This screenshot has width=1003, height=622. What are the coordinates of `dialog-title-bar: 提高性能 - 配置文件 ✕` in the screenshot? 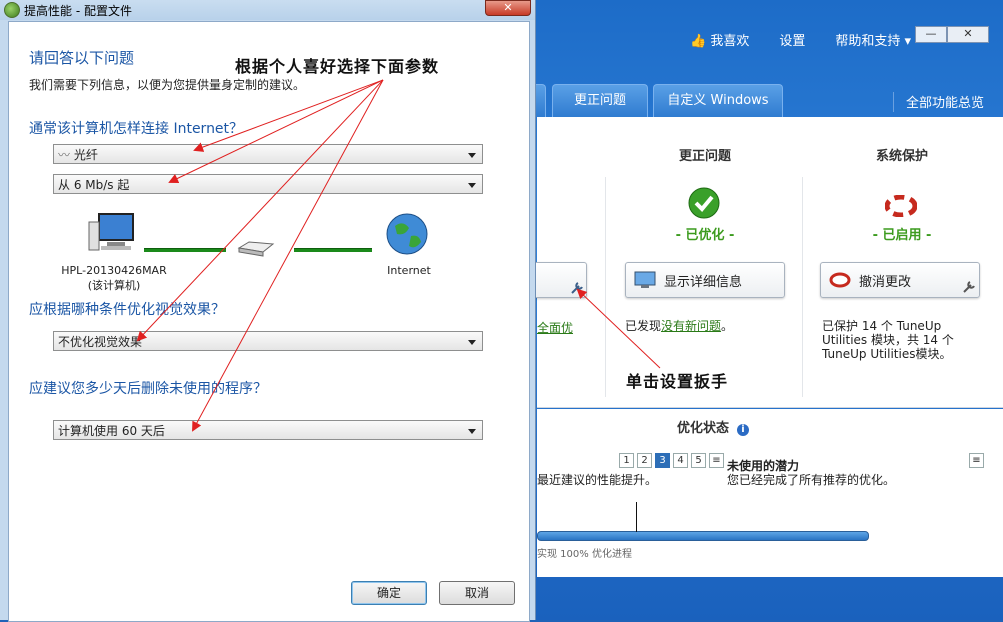 It's located at (267, 10).